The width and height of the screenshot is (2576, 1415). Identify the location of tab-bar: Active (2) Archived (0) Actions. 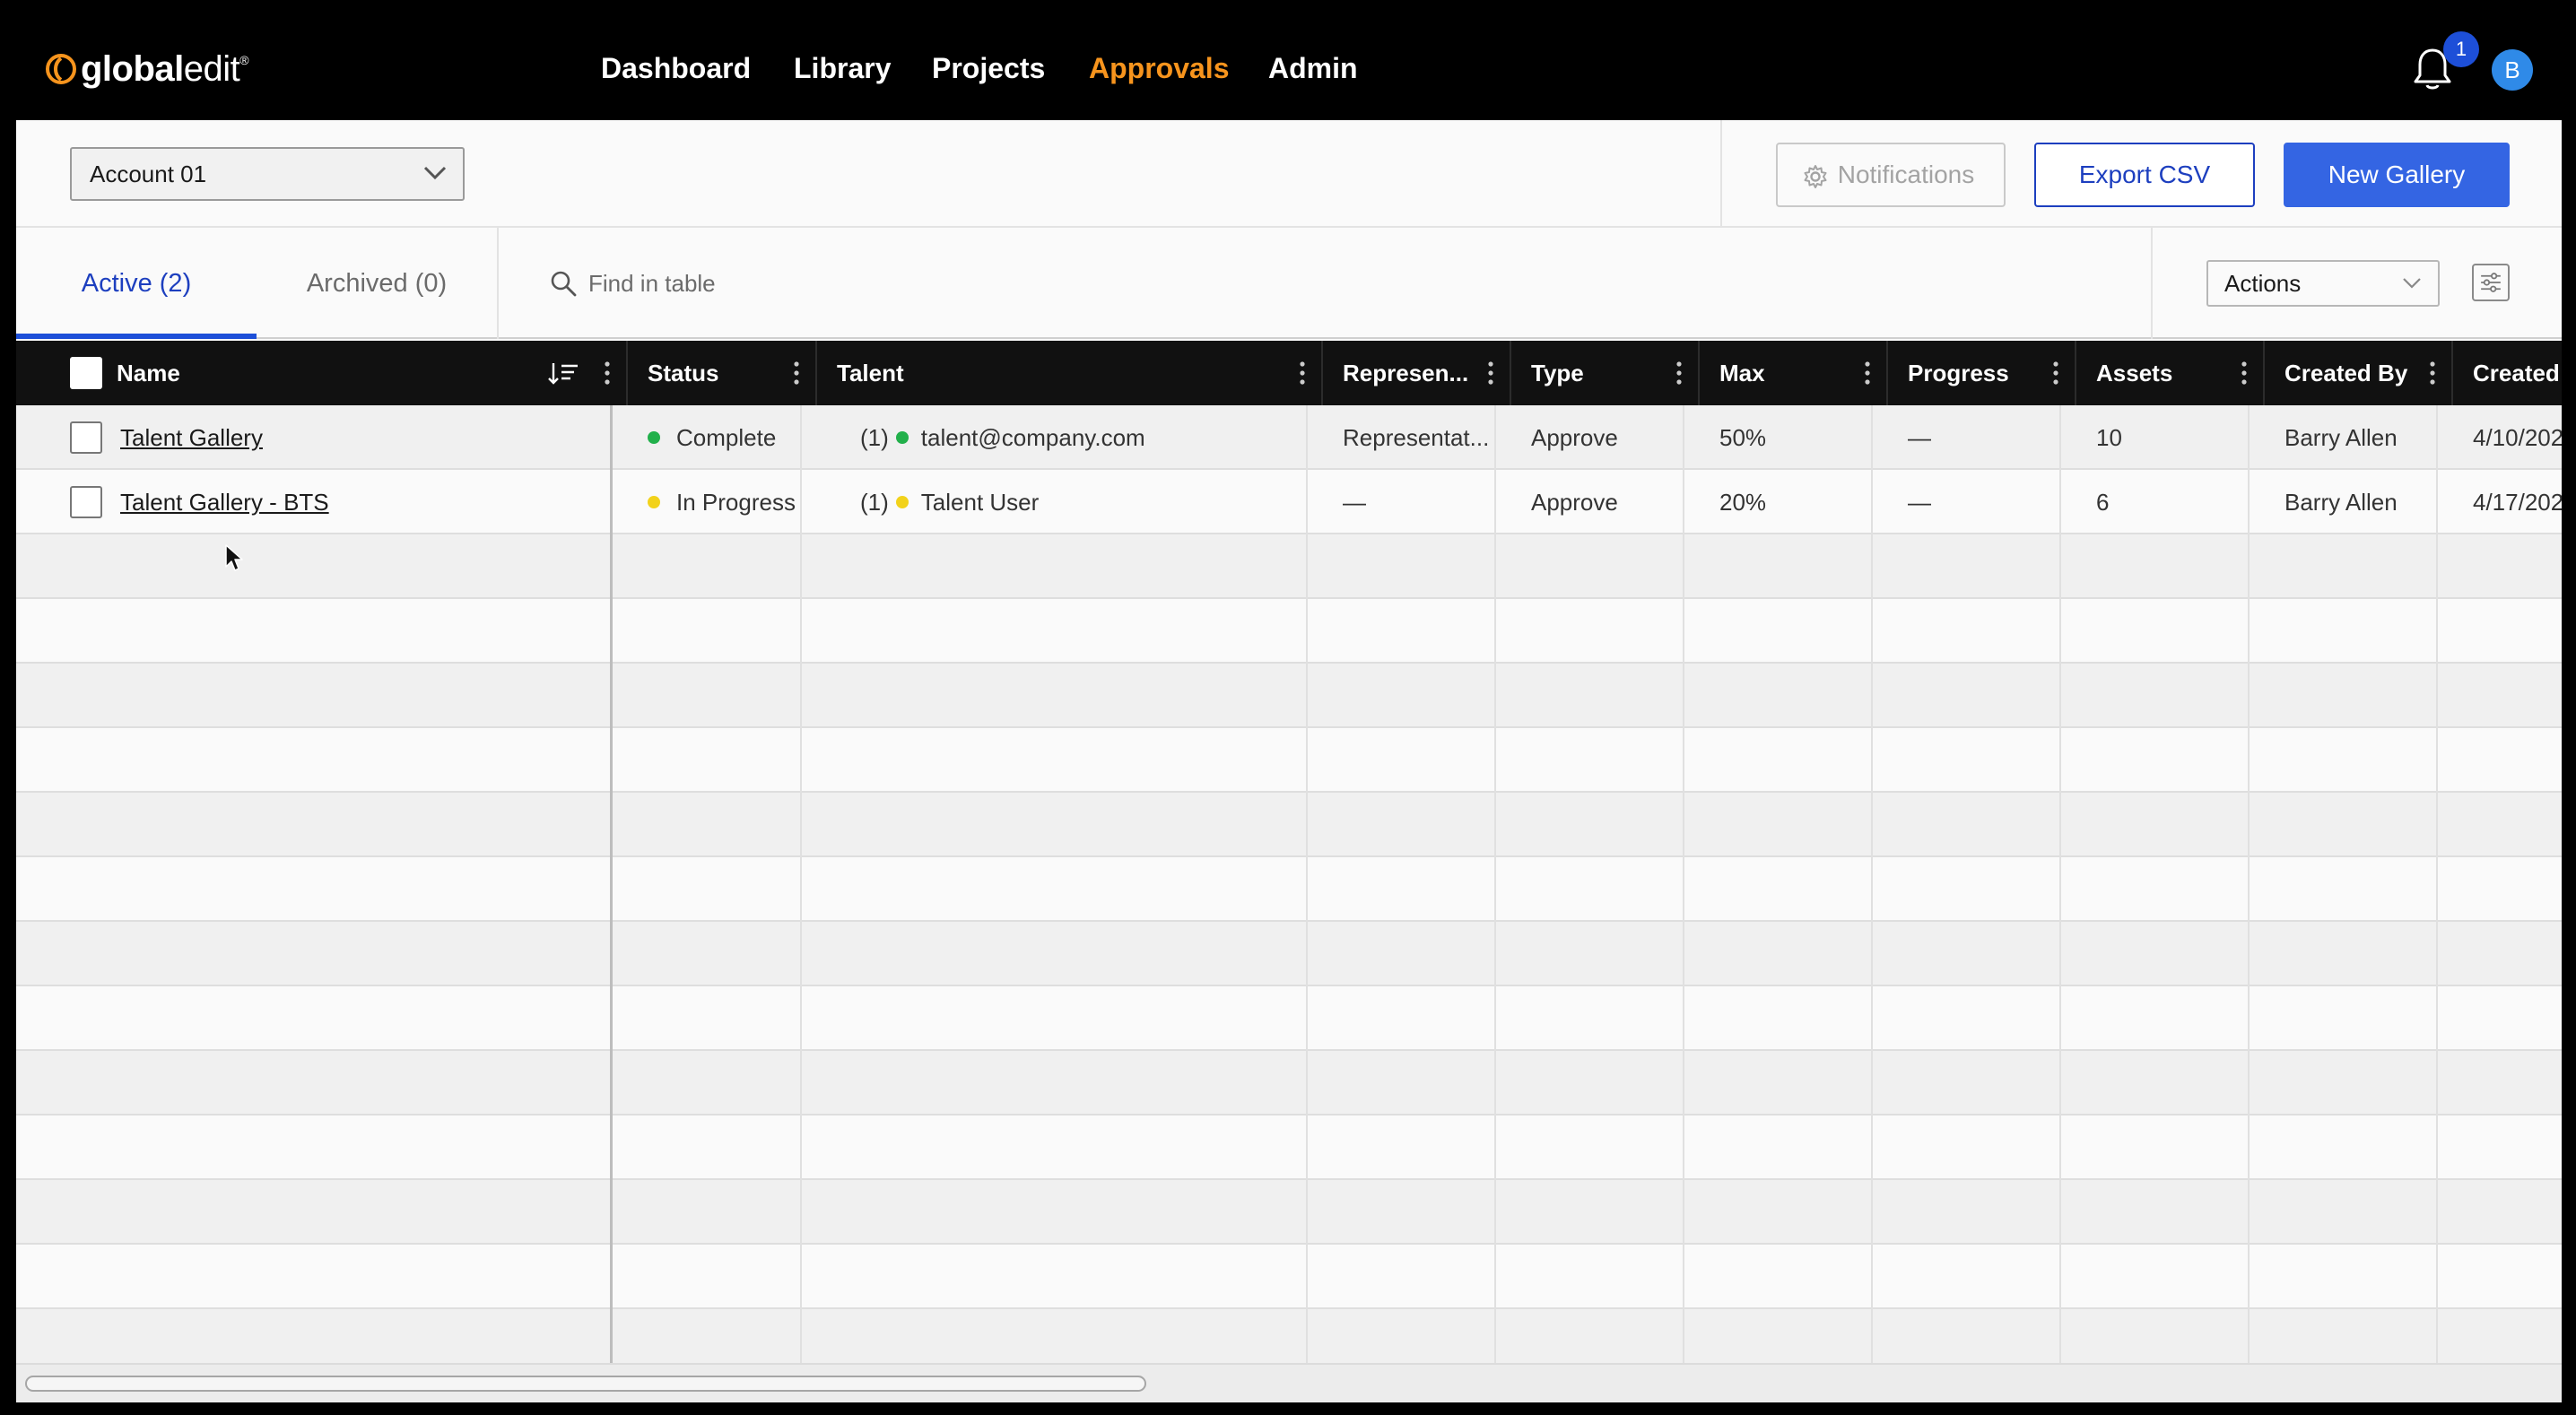
(1289, 283).